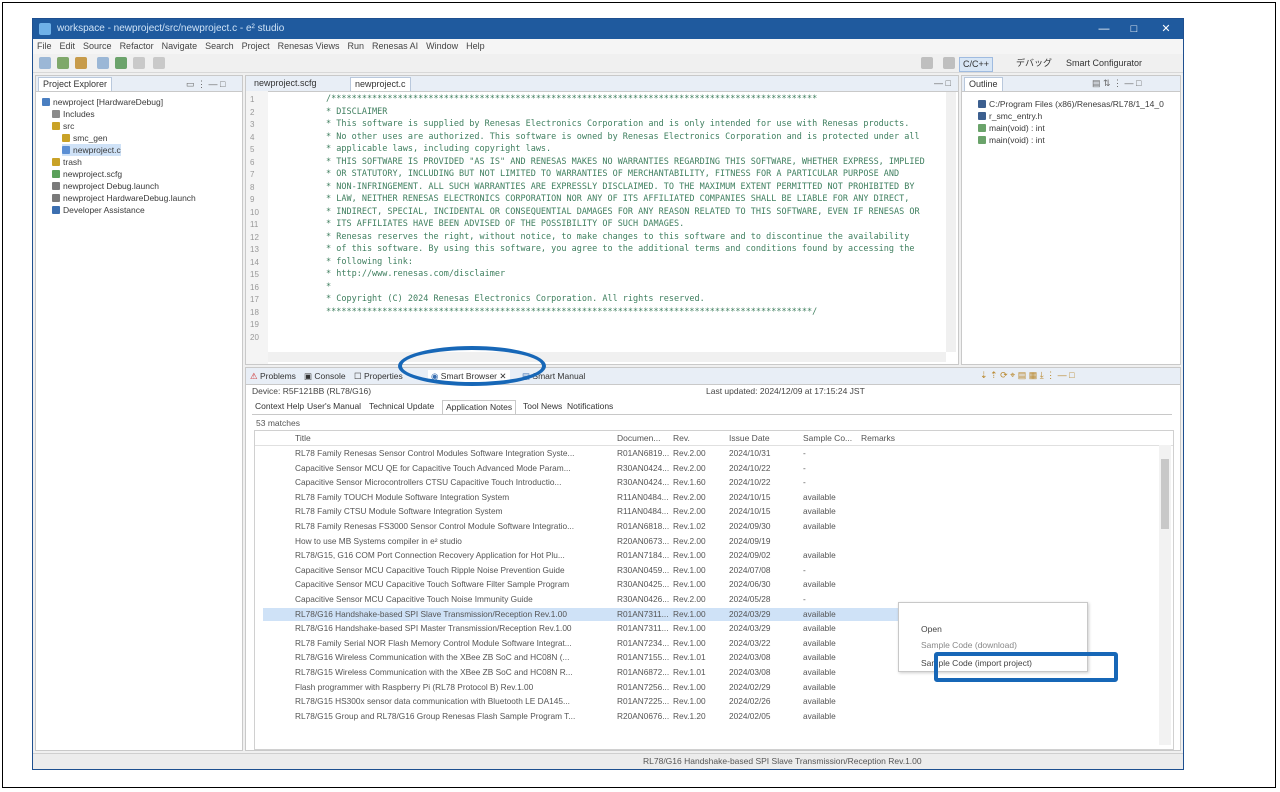 This screenshot has height=792, width=1280. What do you see at coordinates (693, 438) in the screenshot?
I see `col-rev: Rev.` at bounding box center [693, 438].